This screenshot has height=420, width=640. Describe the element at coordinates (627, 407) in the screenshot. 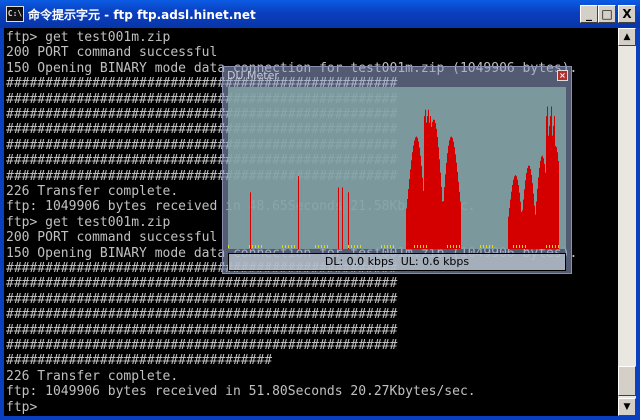

I see `scroll-down-arrow-icon: ▼` at that location.